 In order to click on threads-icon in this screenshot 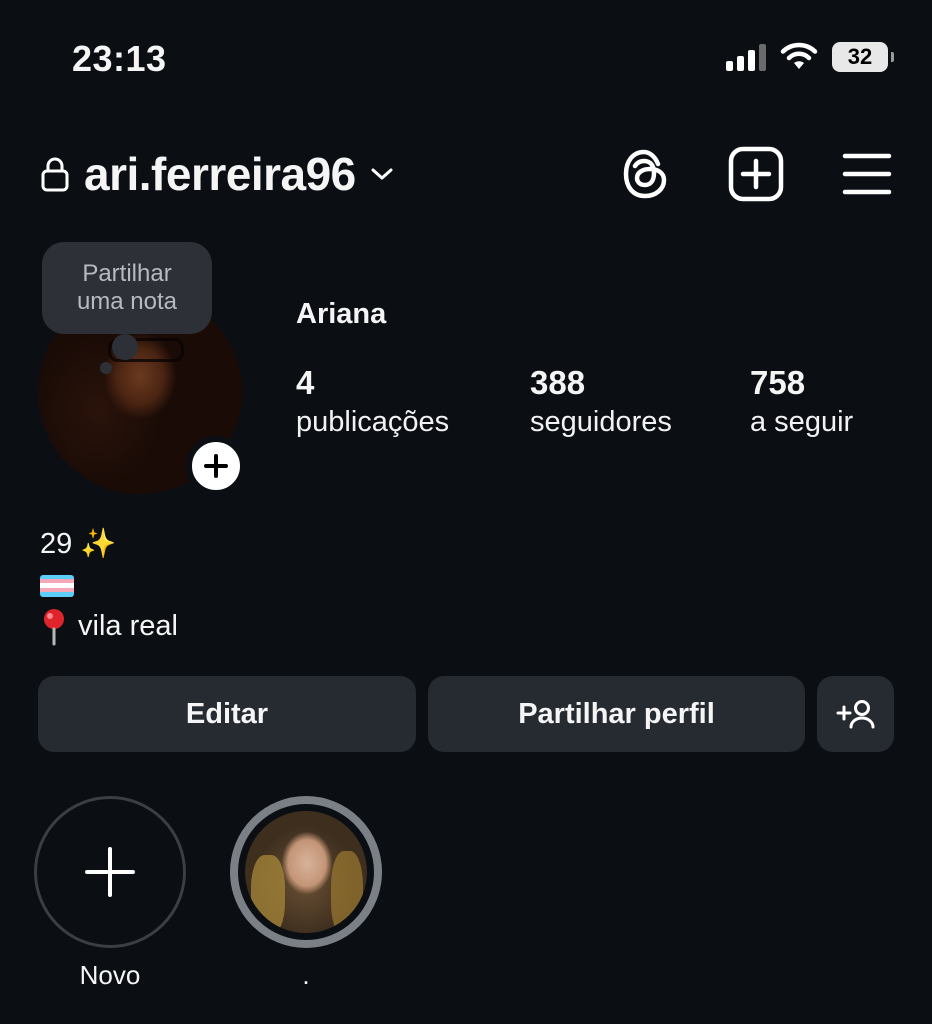, I will do `click(645, 174)`.